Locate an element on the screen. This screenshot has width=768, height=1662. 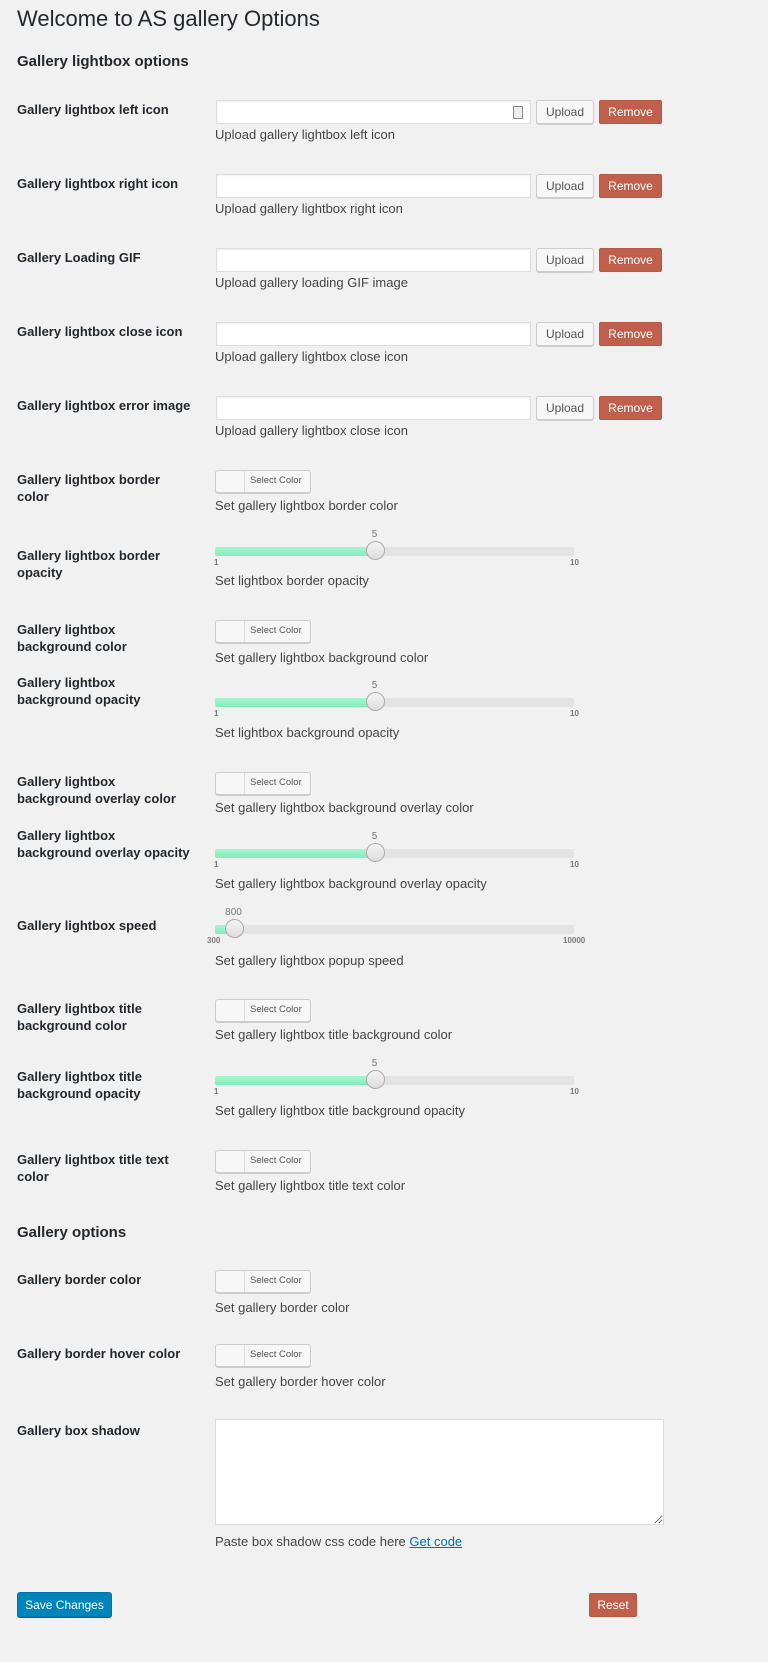
section-heading: Gallery options is located at coordinates (72, 1232).